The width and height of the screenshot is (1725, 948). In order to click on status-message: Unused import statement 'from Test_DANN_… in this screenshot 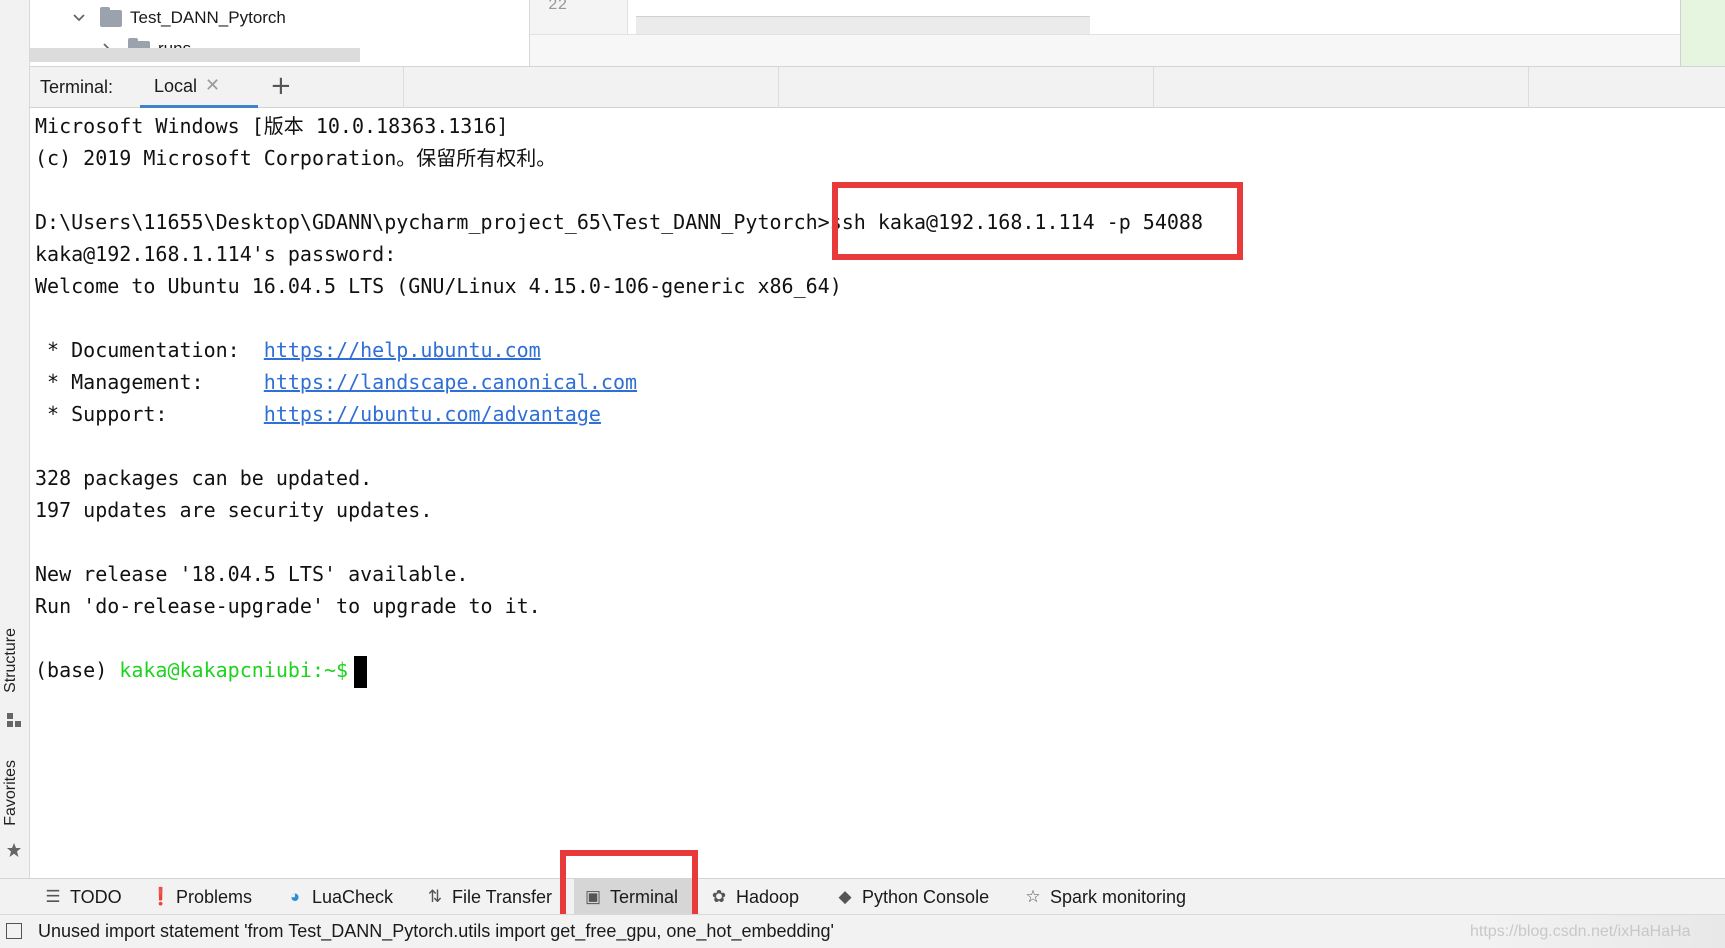, I will do `click(436, 931)`.